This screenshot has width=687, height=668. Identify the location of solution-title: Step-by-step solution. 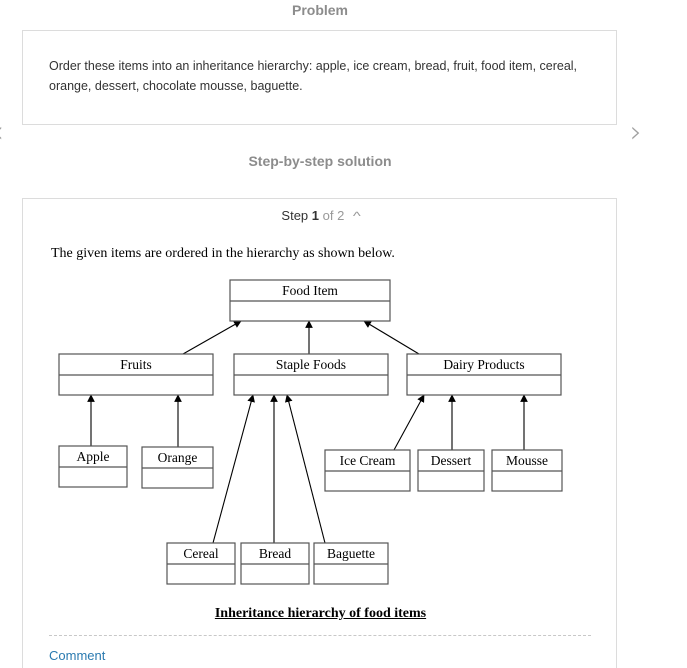
(320, 161).